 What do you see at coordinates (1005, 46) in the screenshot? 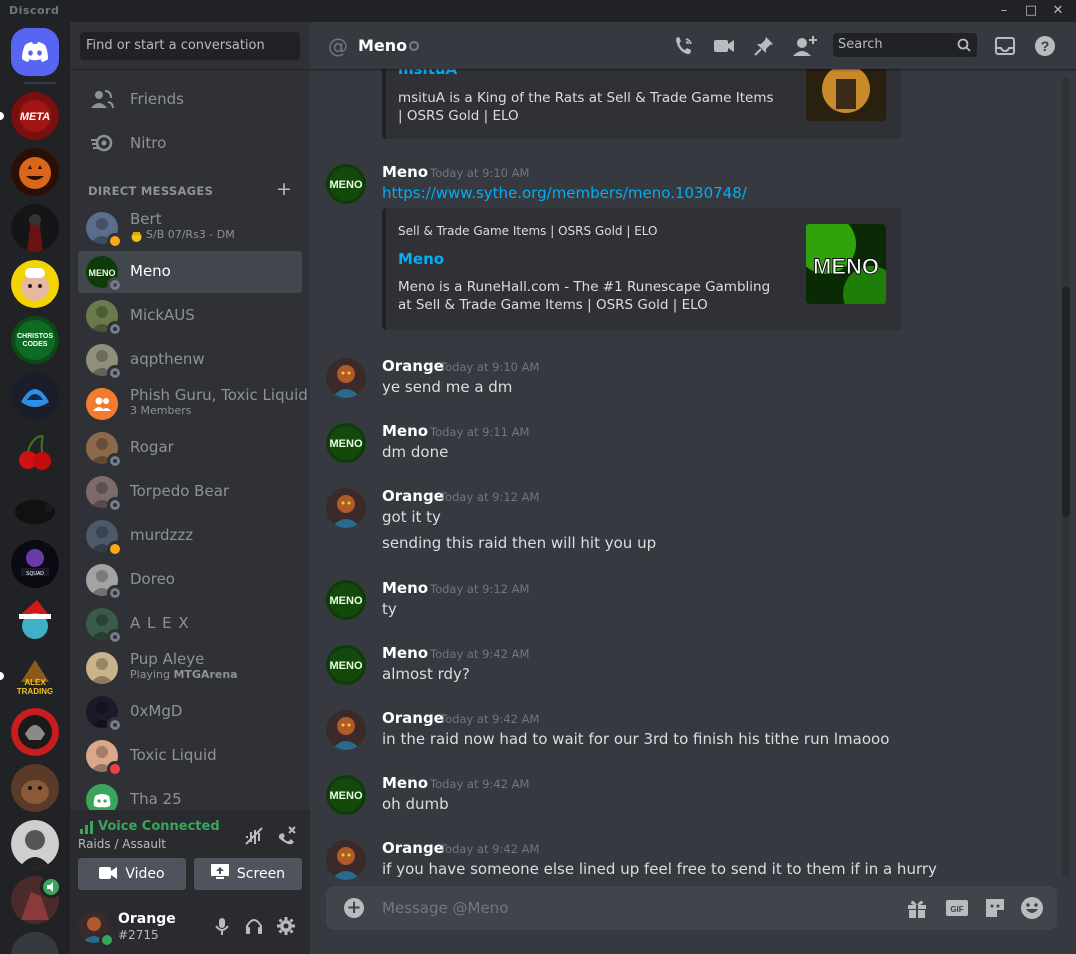
I see `inbox-icon` at bounding box center [1005, 46].